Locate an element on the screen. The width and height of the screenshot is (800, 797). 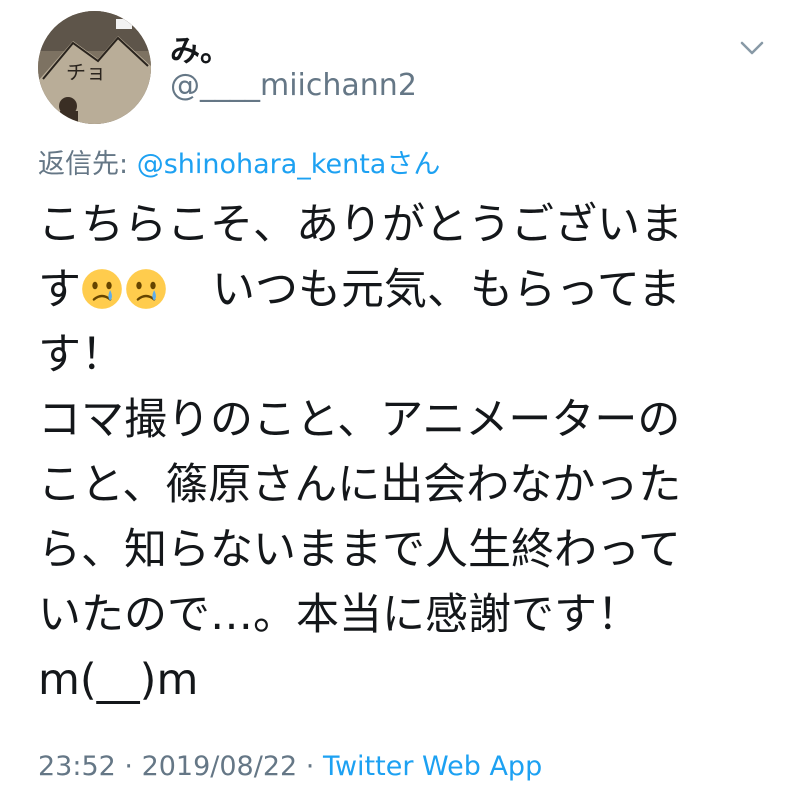
svg-text: チョ is located at coordinates (86, 72).